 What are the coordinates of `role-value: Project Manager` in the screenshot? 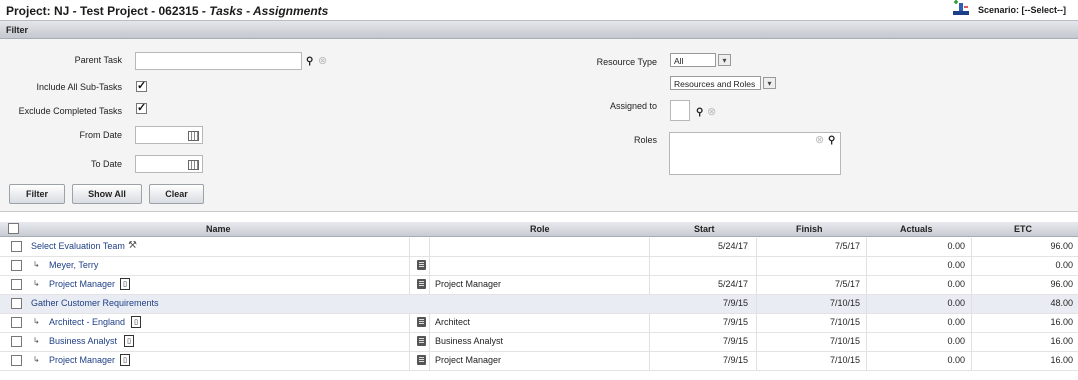 It's located at (468, 360).